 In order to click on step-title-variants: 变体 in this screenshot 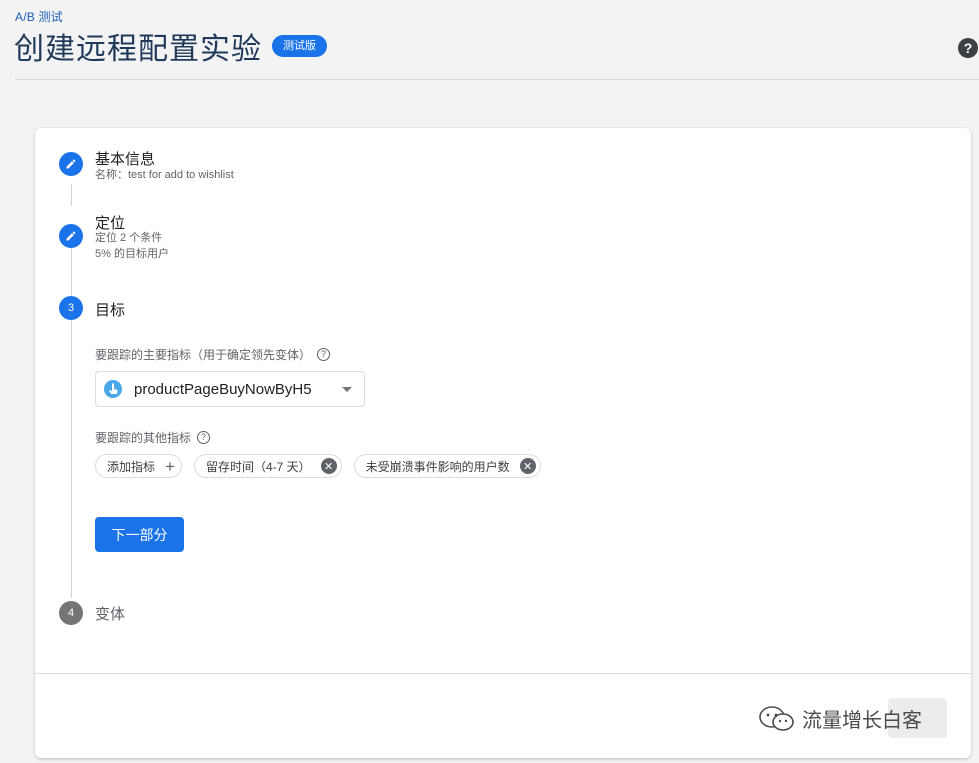, I will do `click(110, 614)`.